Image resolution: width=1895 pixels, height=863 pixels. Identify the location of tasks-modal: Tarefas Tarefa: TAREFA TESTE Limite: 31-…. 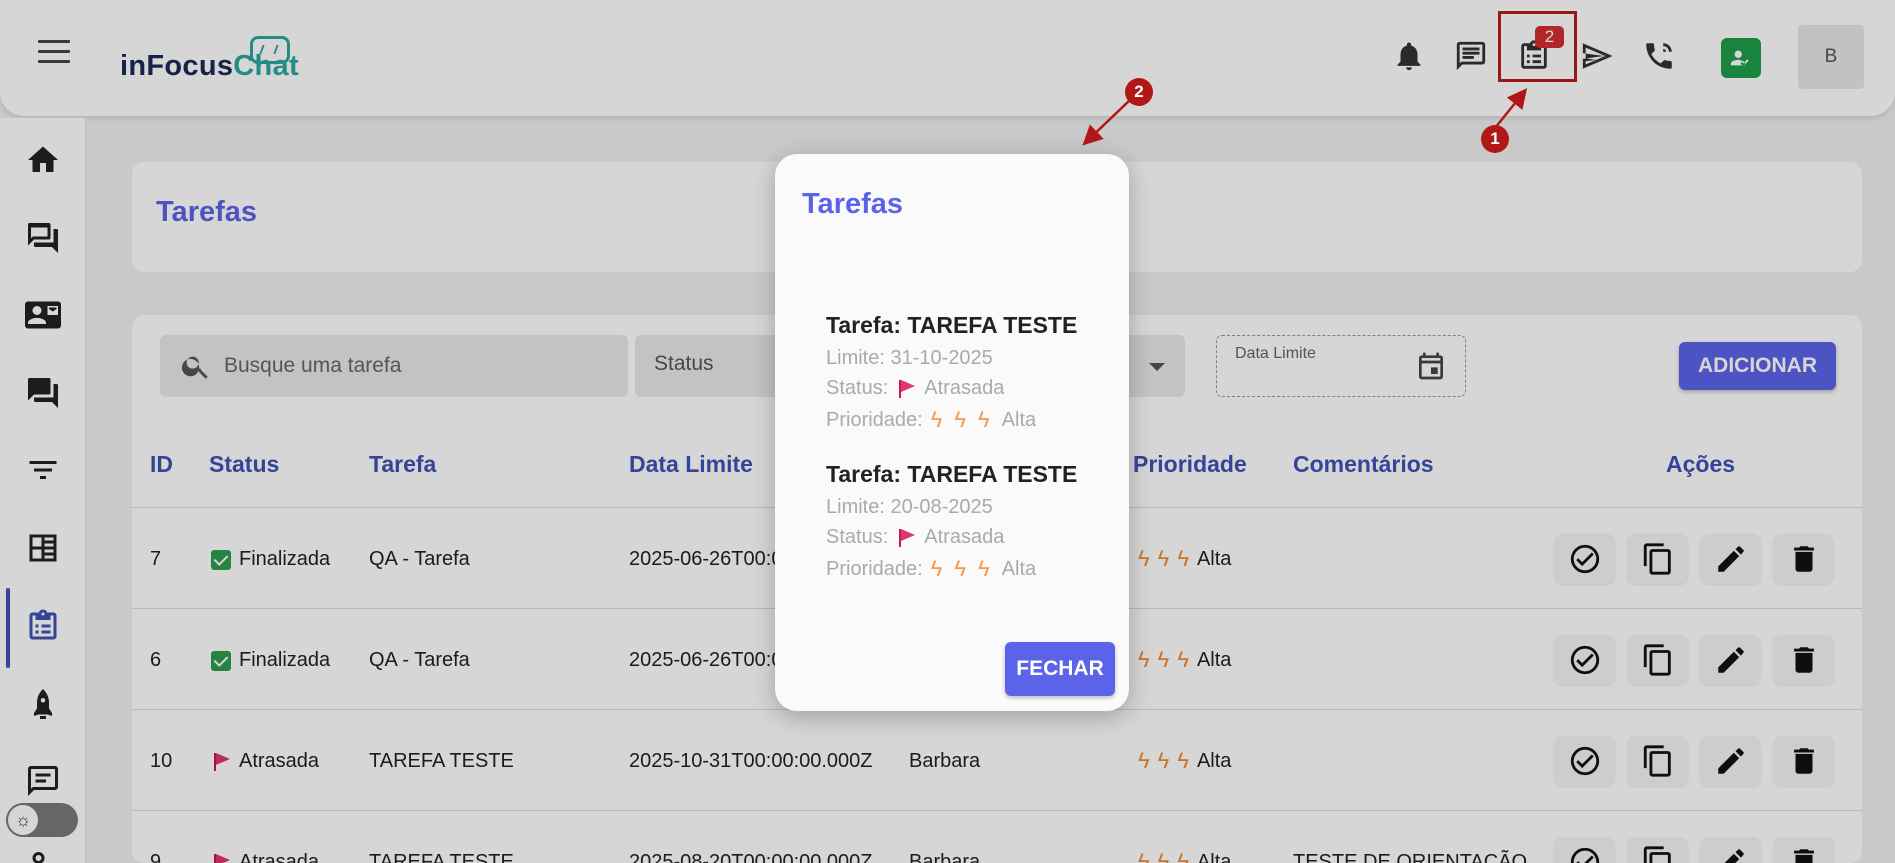
(952, 432).